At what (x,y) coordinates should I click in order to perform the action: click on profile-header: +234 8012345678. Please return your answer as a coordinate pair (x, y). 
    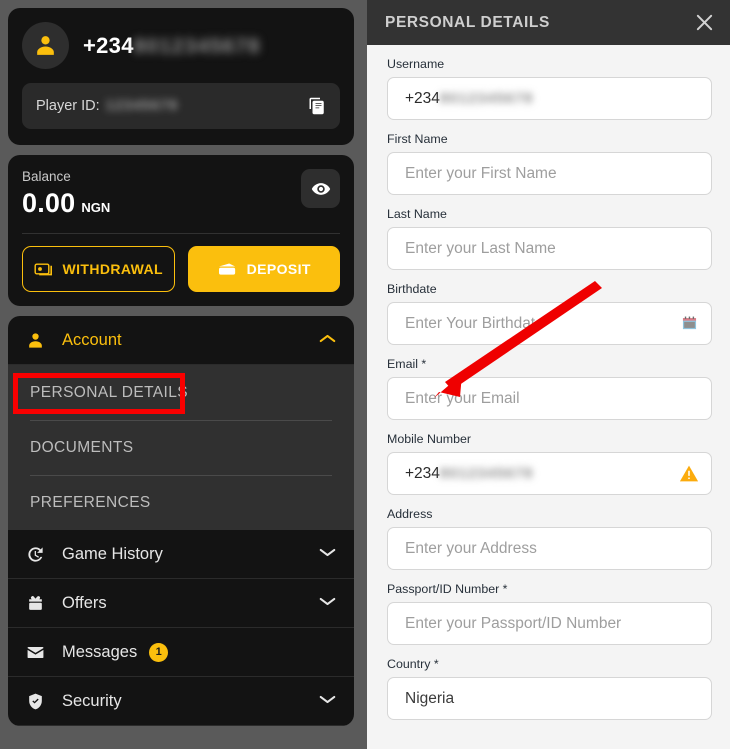
    Looking at the image, I should click on (181, 45).